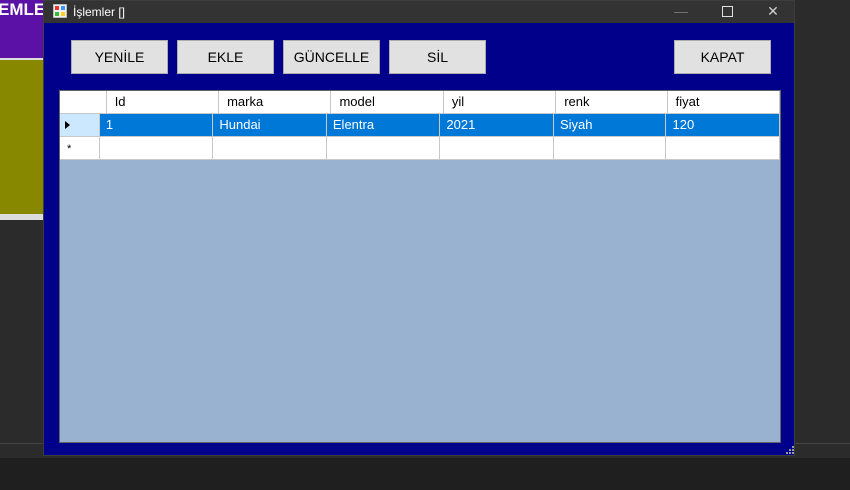  I want to click on column-header-model: model, so click(387, 102).